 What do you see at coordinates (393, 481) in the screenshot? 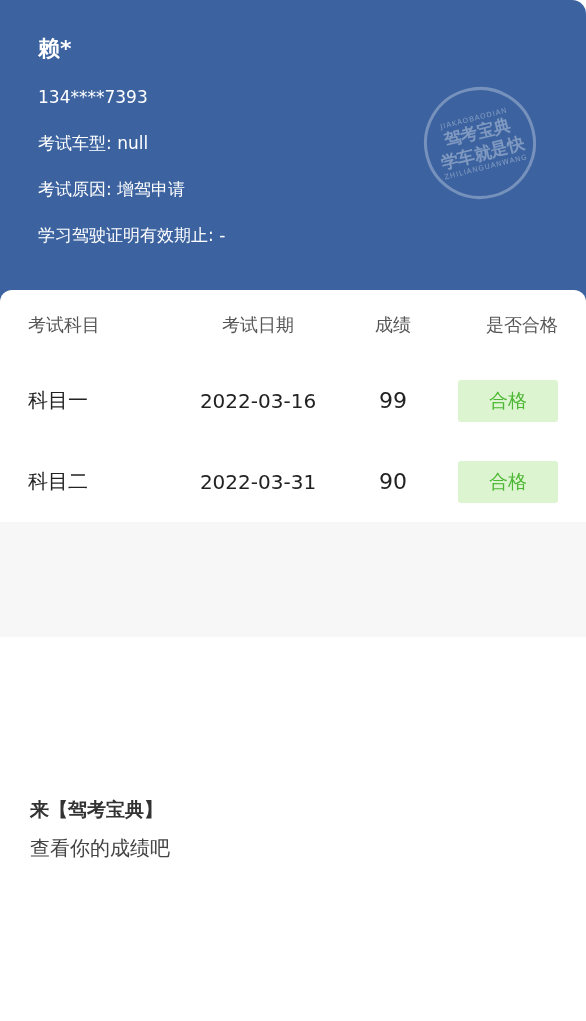
I see `table-cell: 90` at bounding box center [393, 481].